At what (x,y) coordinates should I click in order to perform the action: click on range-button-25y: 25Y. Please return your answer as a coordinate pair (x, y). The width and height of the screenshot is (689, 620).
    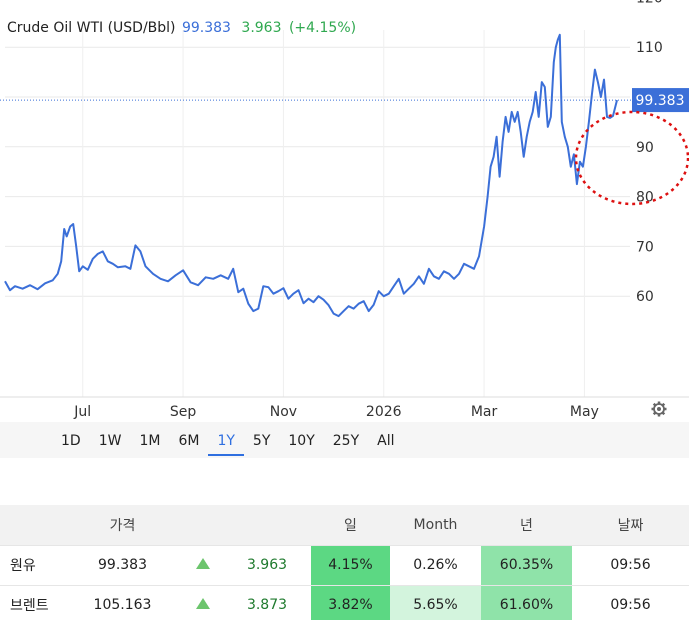
    Looking at the image, I should click on (346, 439).